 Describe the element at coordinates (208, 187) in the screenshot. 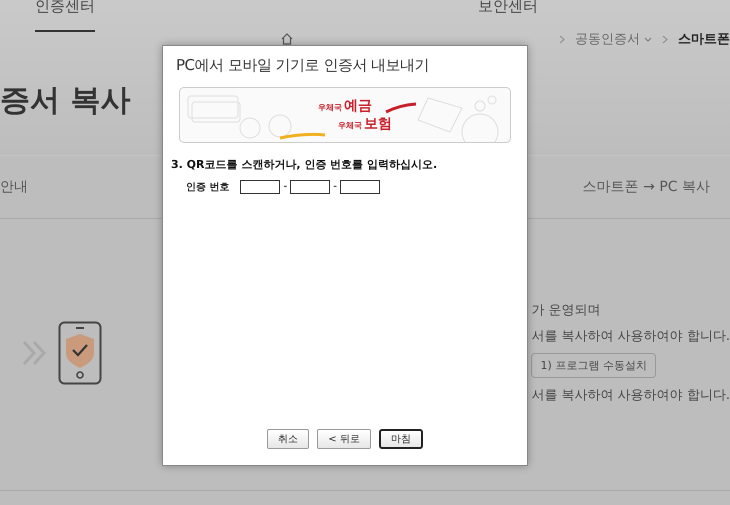

I see `field-label: 인증 번호` at that location.